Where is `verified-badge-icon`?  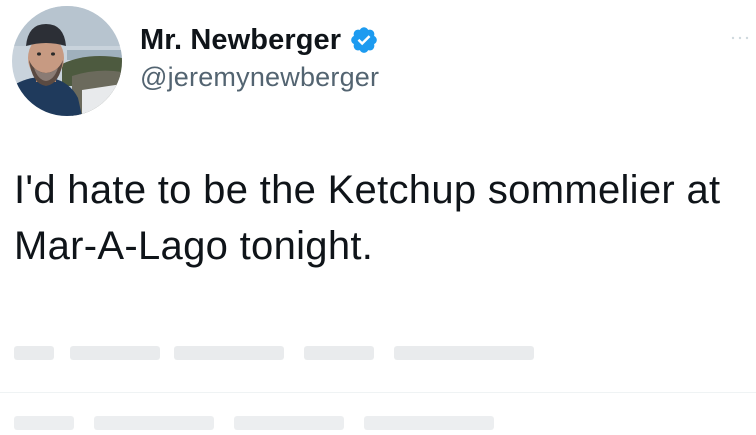 verified-badge-icon is located at coordinates (364, 40).